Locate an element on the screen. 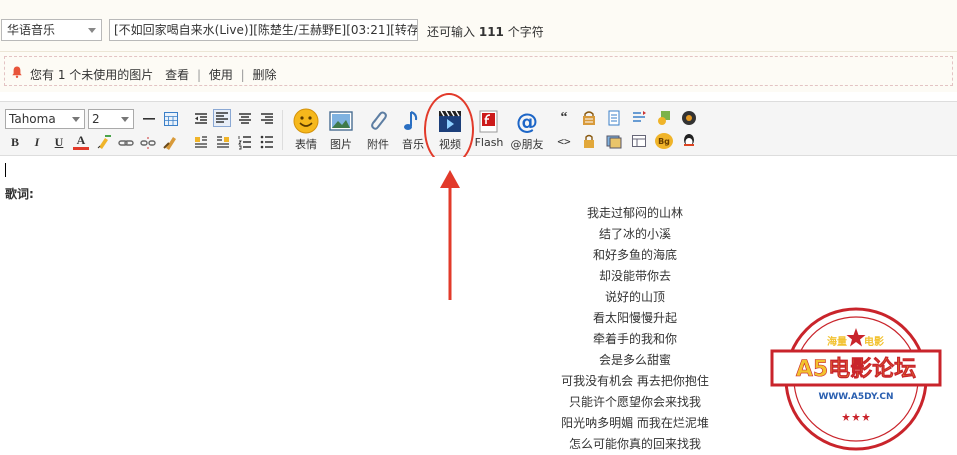 This screenshot has width=957, height=455. lyric-line: 阳光呐多明媚 而我在烂泥堆 is located at coordinates (635, 423).